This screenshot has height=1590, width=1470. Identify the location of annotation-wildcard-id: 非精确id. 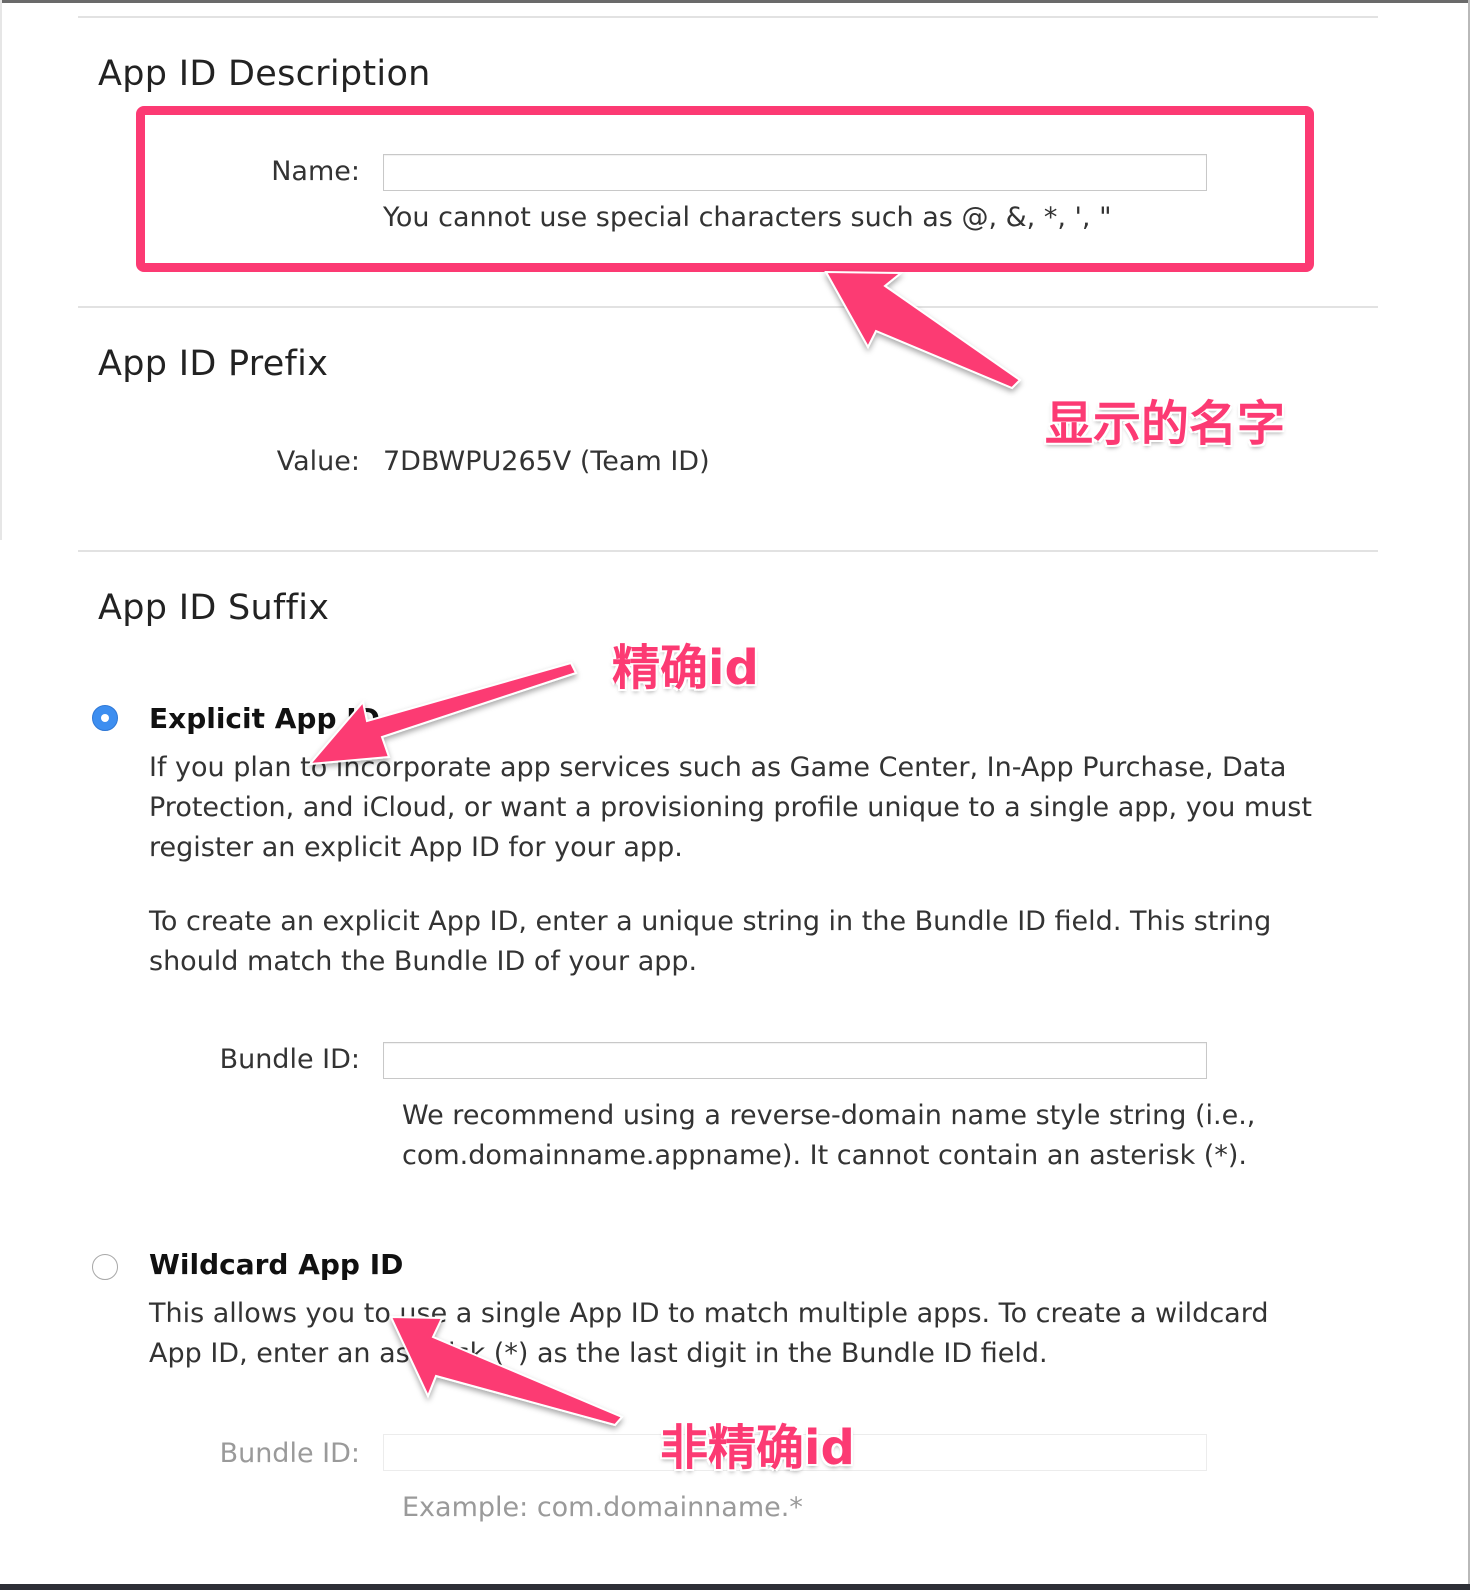
(757, 1448).